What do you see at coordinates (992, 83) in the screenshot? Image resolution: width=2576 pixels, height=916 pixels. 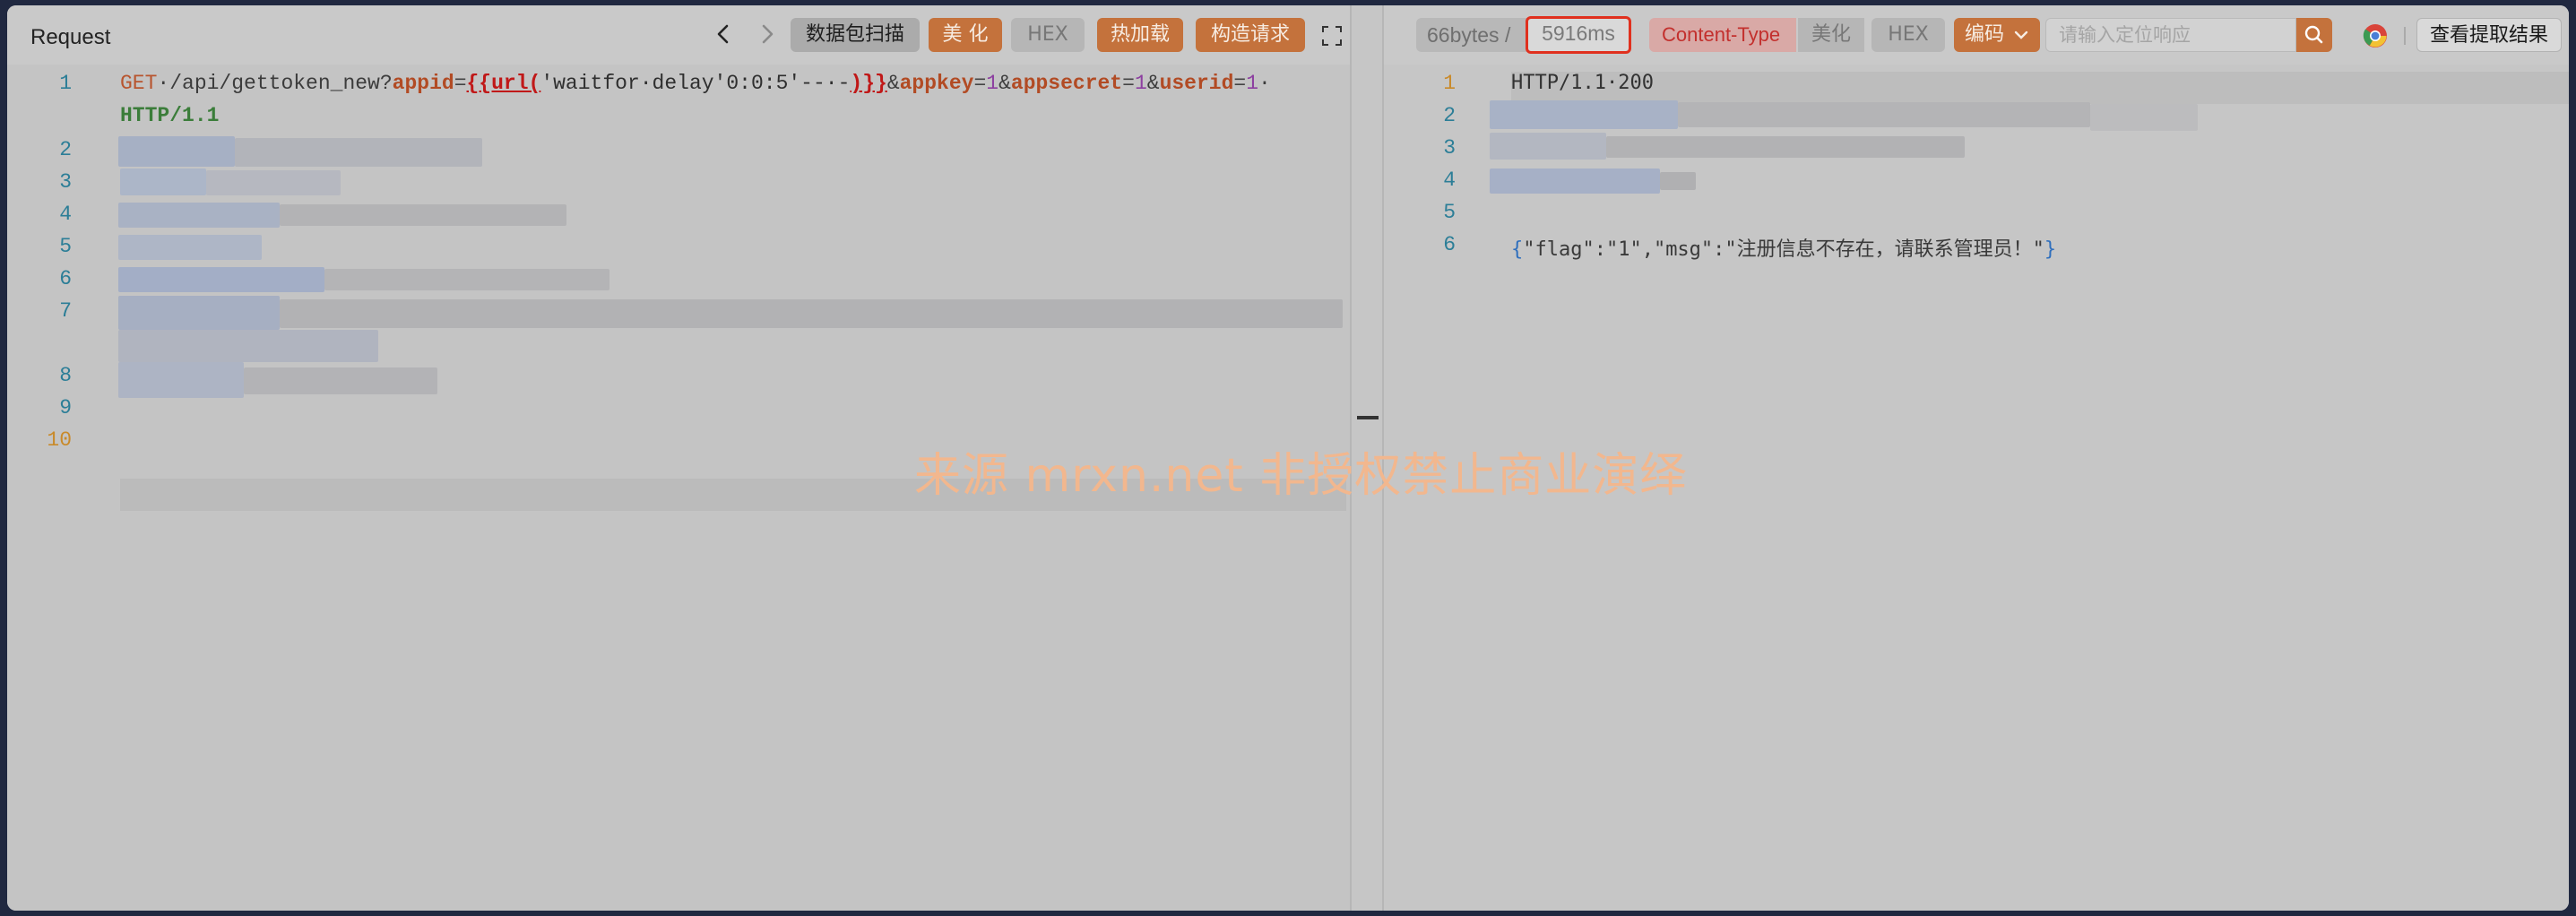 I see `value-appkey: 1` at bounding box center [992, 83].